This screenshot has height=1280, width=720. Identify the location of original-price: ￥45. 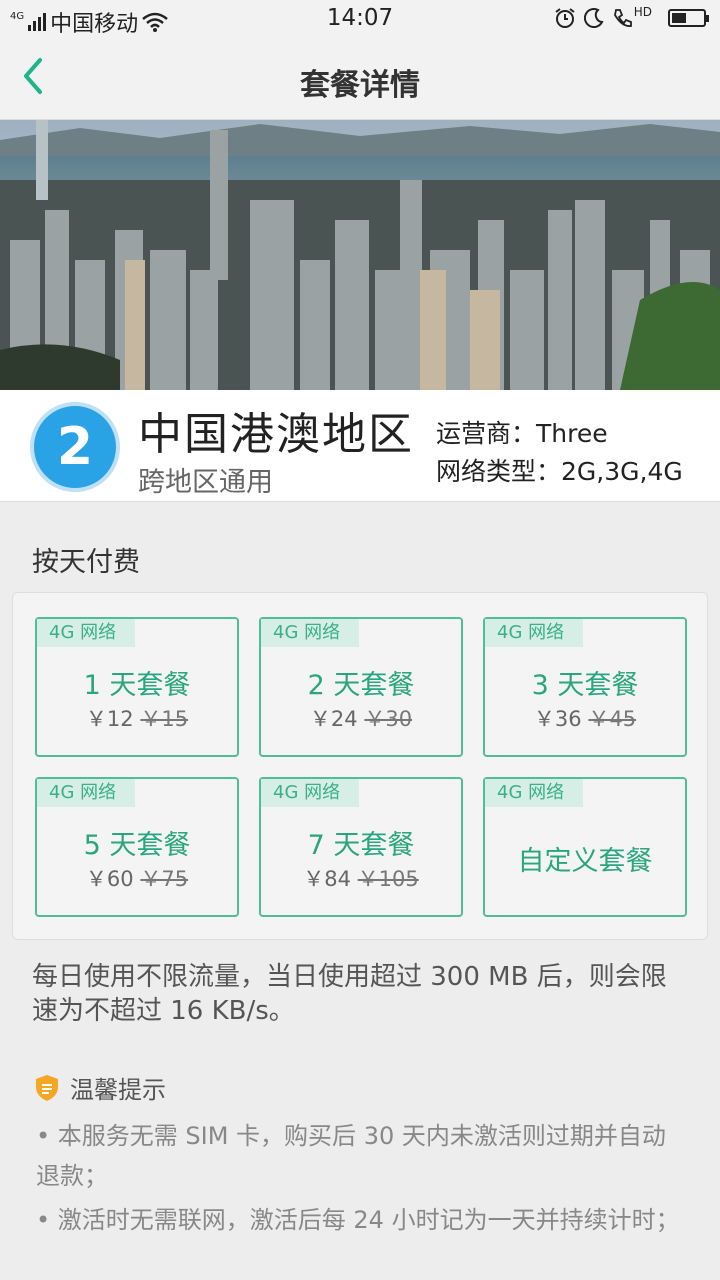
(612, 719).